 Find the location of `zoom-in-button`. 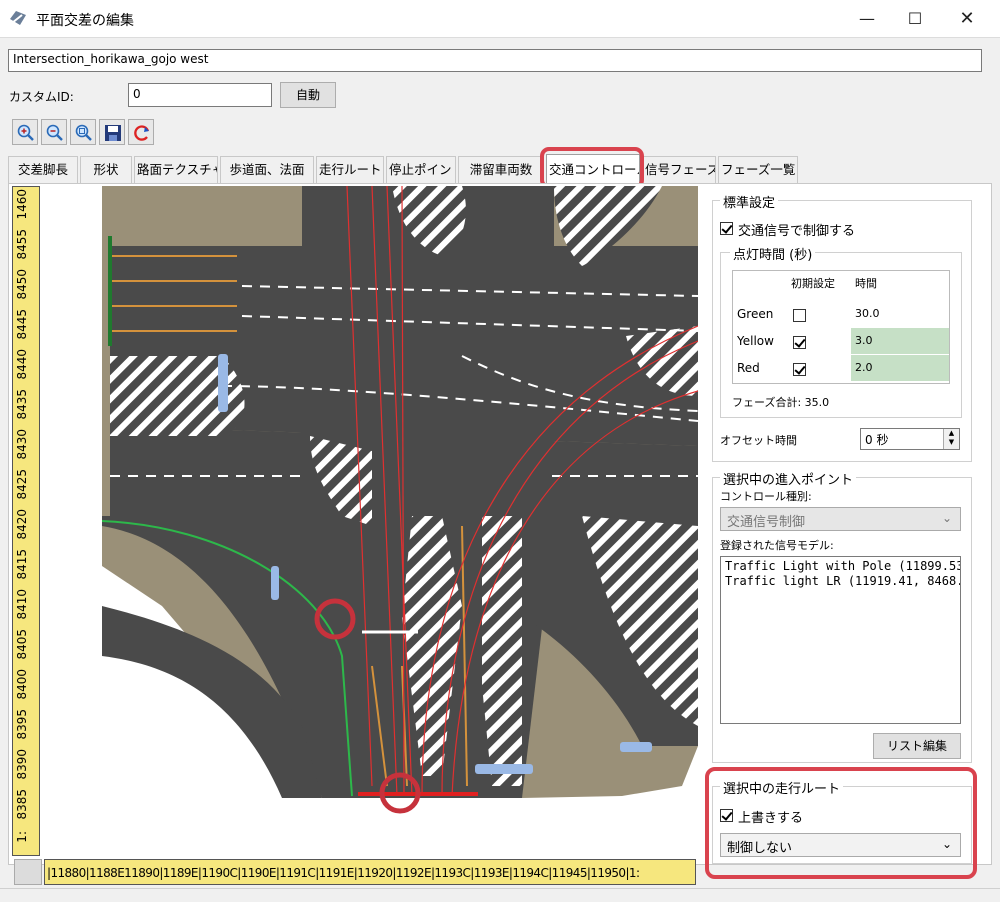

zoom-in-button is located at coordinates (25, 132).